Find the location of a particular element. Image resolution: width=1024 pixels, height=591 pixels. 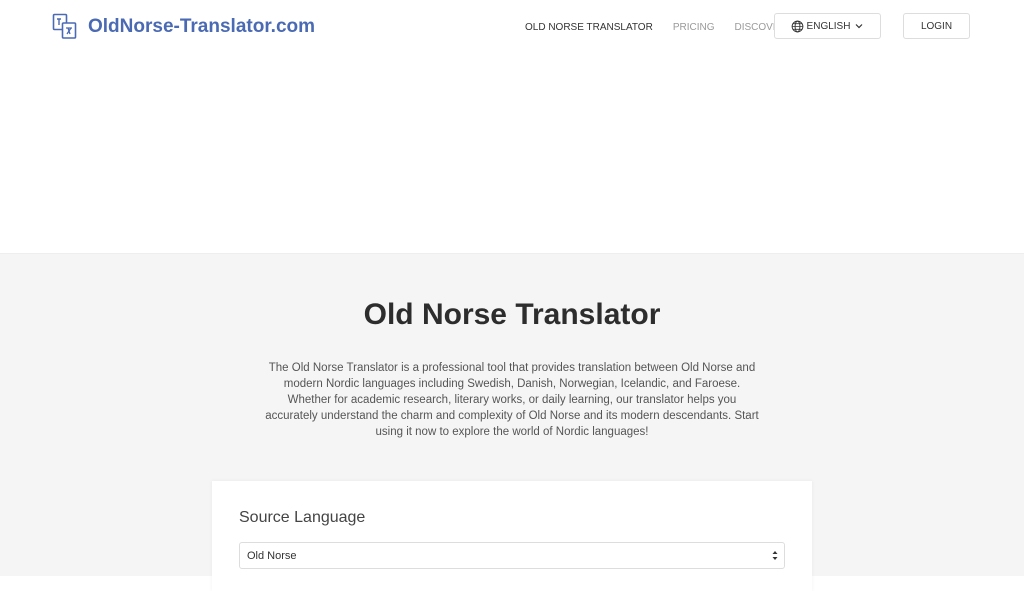

chevron-down-icon is located at coordinates (859, 26).